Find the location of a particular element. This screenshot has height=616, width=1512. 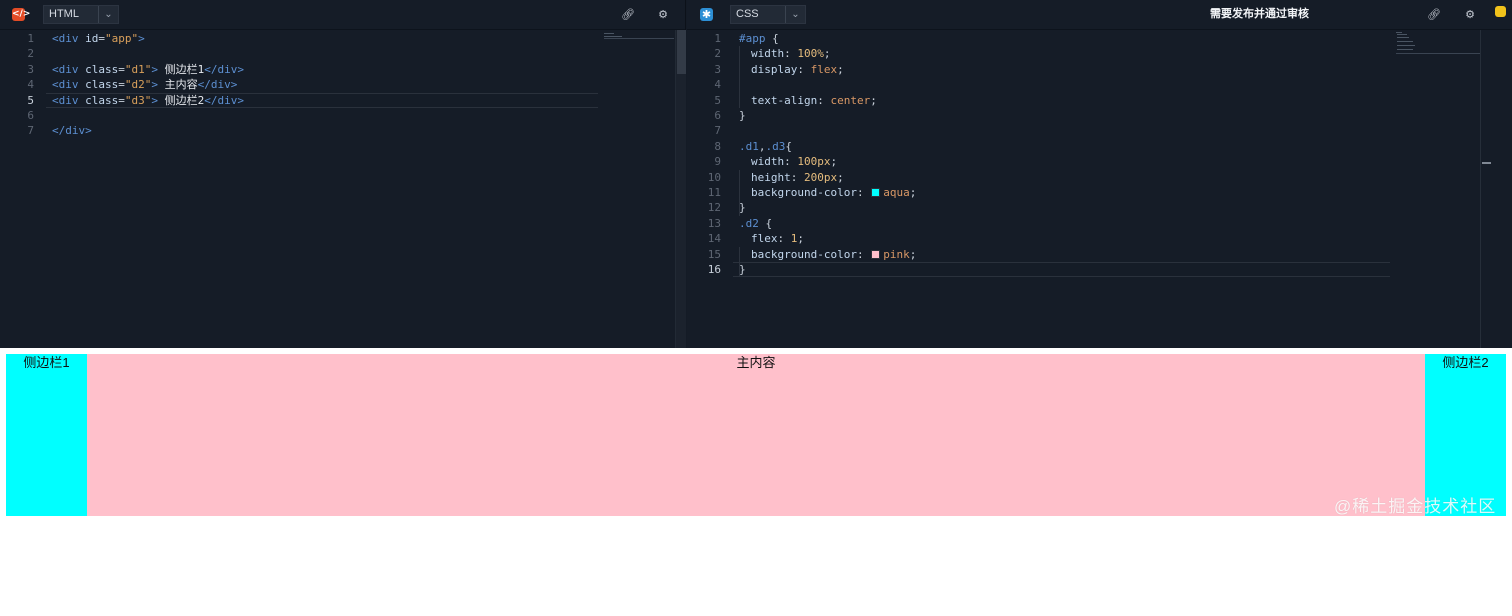

scrollbar-thumb is located at coordinates (681, 52).